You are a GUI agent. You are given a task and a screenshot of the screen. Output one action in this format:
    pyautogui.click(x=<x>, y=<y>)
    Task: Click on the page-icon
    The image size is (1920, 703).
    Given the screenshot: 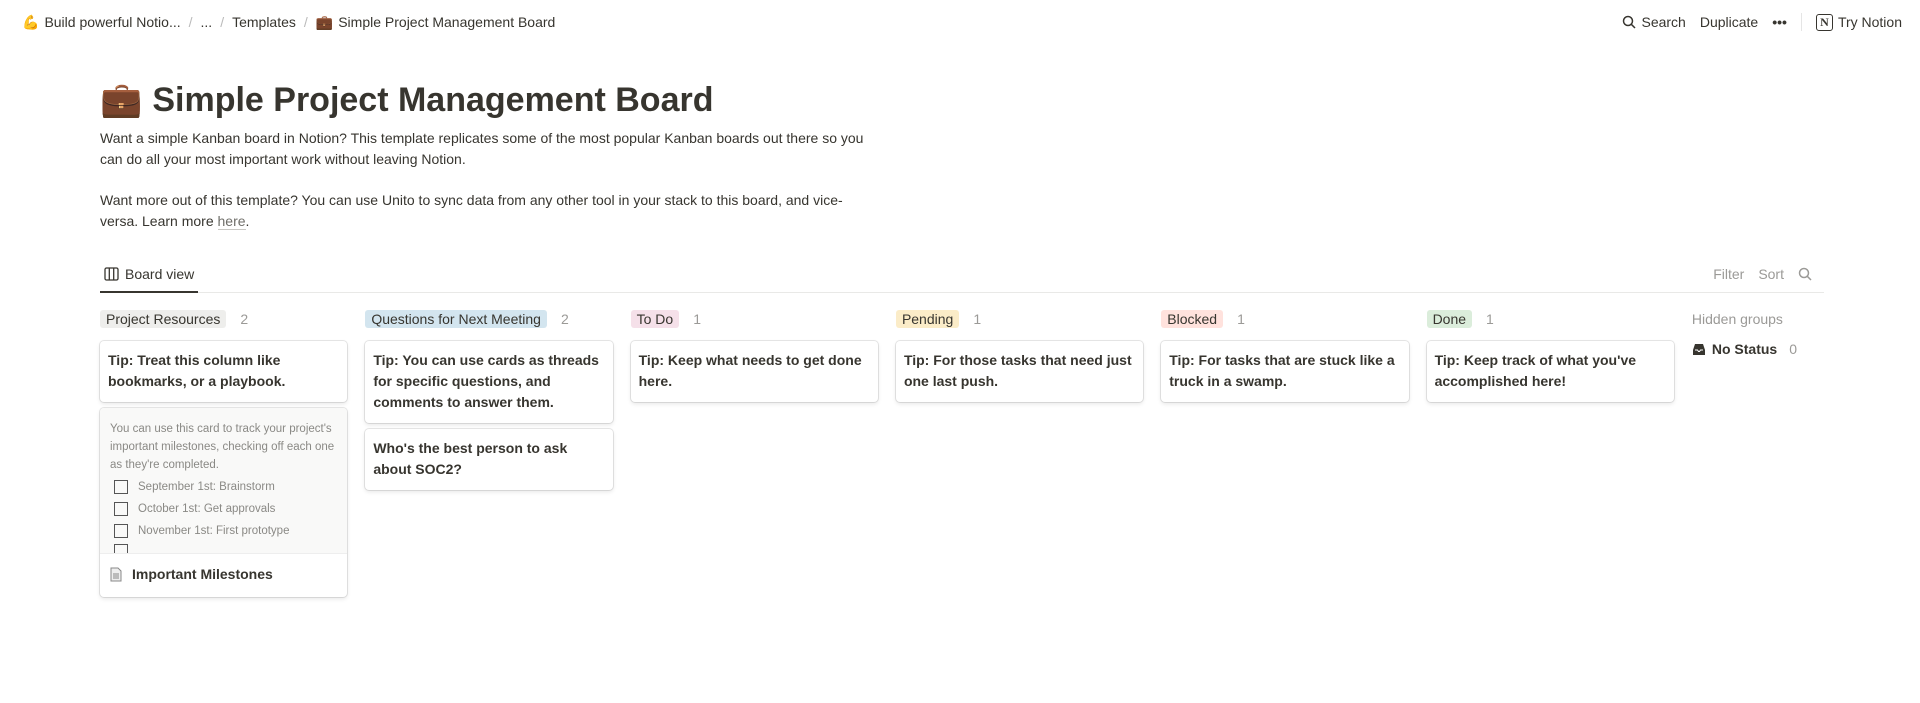 What is the action you would take?
    pyautogui.click(x=116, y=574)
    